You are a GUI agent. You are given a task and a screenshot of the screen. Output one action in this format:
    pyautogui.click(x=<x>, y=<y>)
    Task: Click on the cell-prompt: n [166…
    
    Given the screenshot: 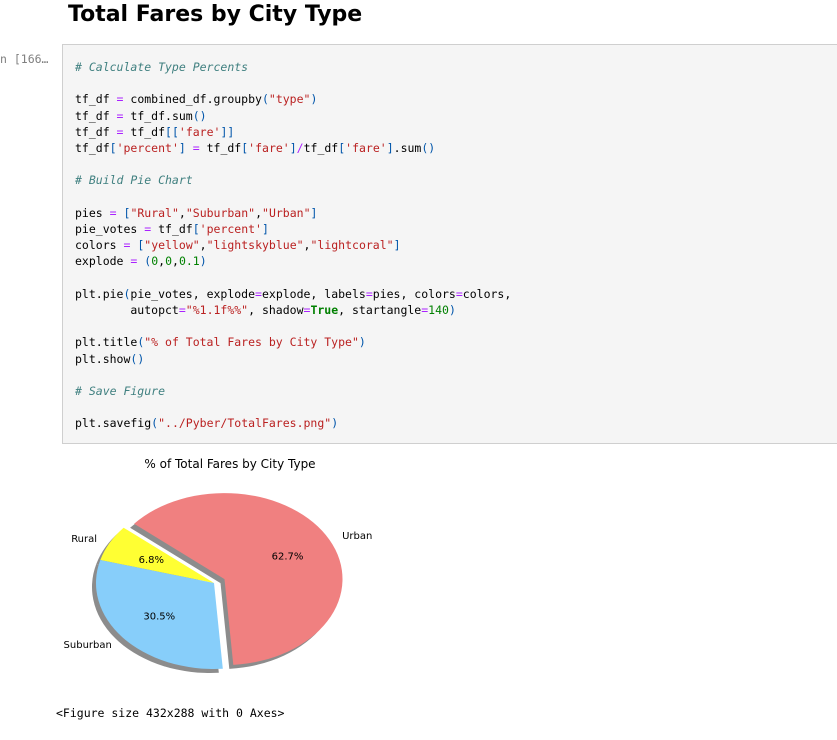 What is the action you would take?
    pyautogui.click(x=24, y=59)
    